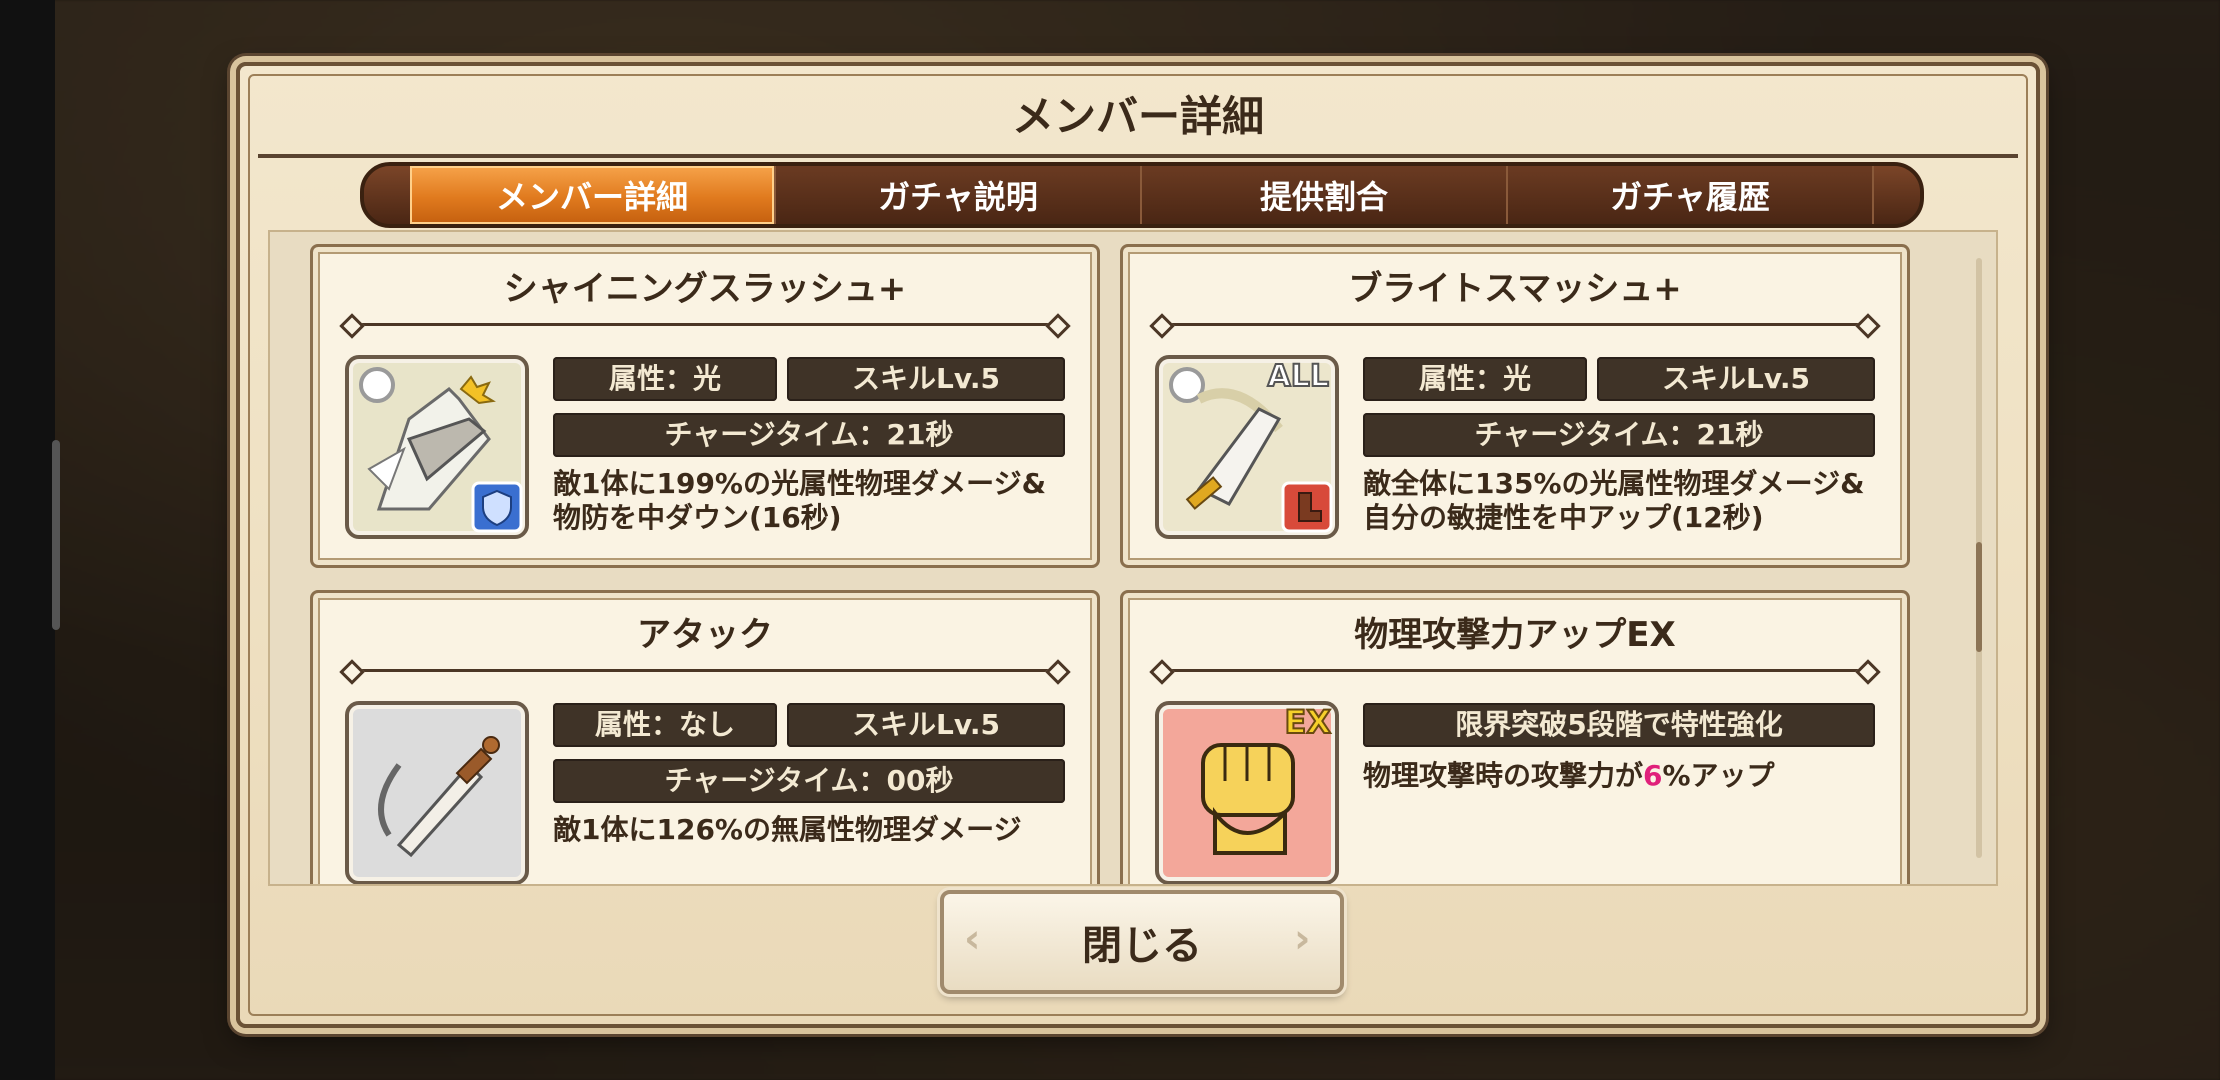 The width and height of the screenshot is (2220, 1080). What do you see at coordinates (1142, 946) in the screenshot?
I see `close-button-label: 閉じる` at bounding box center [1142, 946].